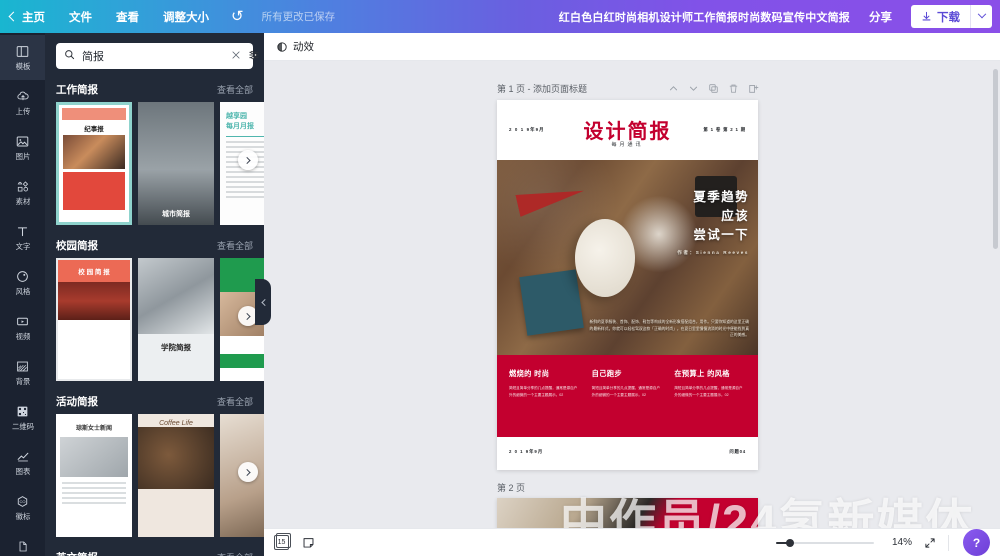 The height and width of the screenshot is (556, 1000). Describe the element at coordinates (737, 451) in the screenshot. I see `footer-issue: 问题04` at that location.